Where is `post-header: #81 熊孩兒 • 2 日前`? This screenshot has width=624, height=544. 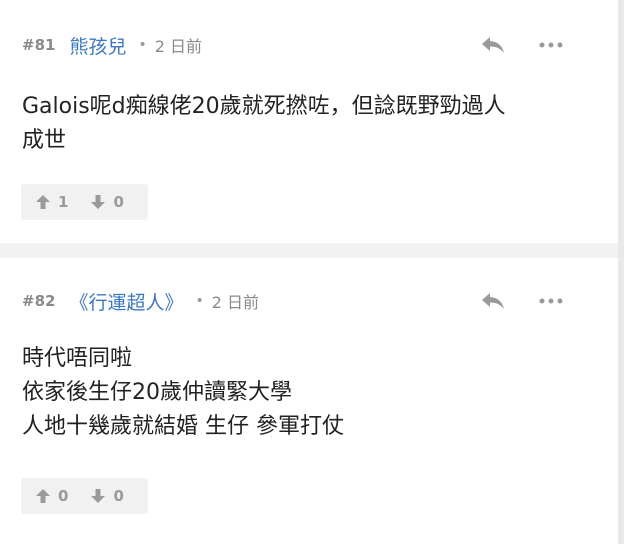
post-header: #81 熊孩兒 • 2 日前 is located at coordinates (309, 45).